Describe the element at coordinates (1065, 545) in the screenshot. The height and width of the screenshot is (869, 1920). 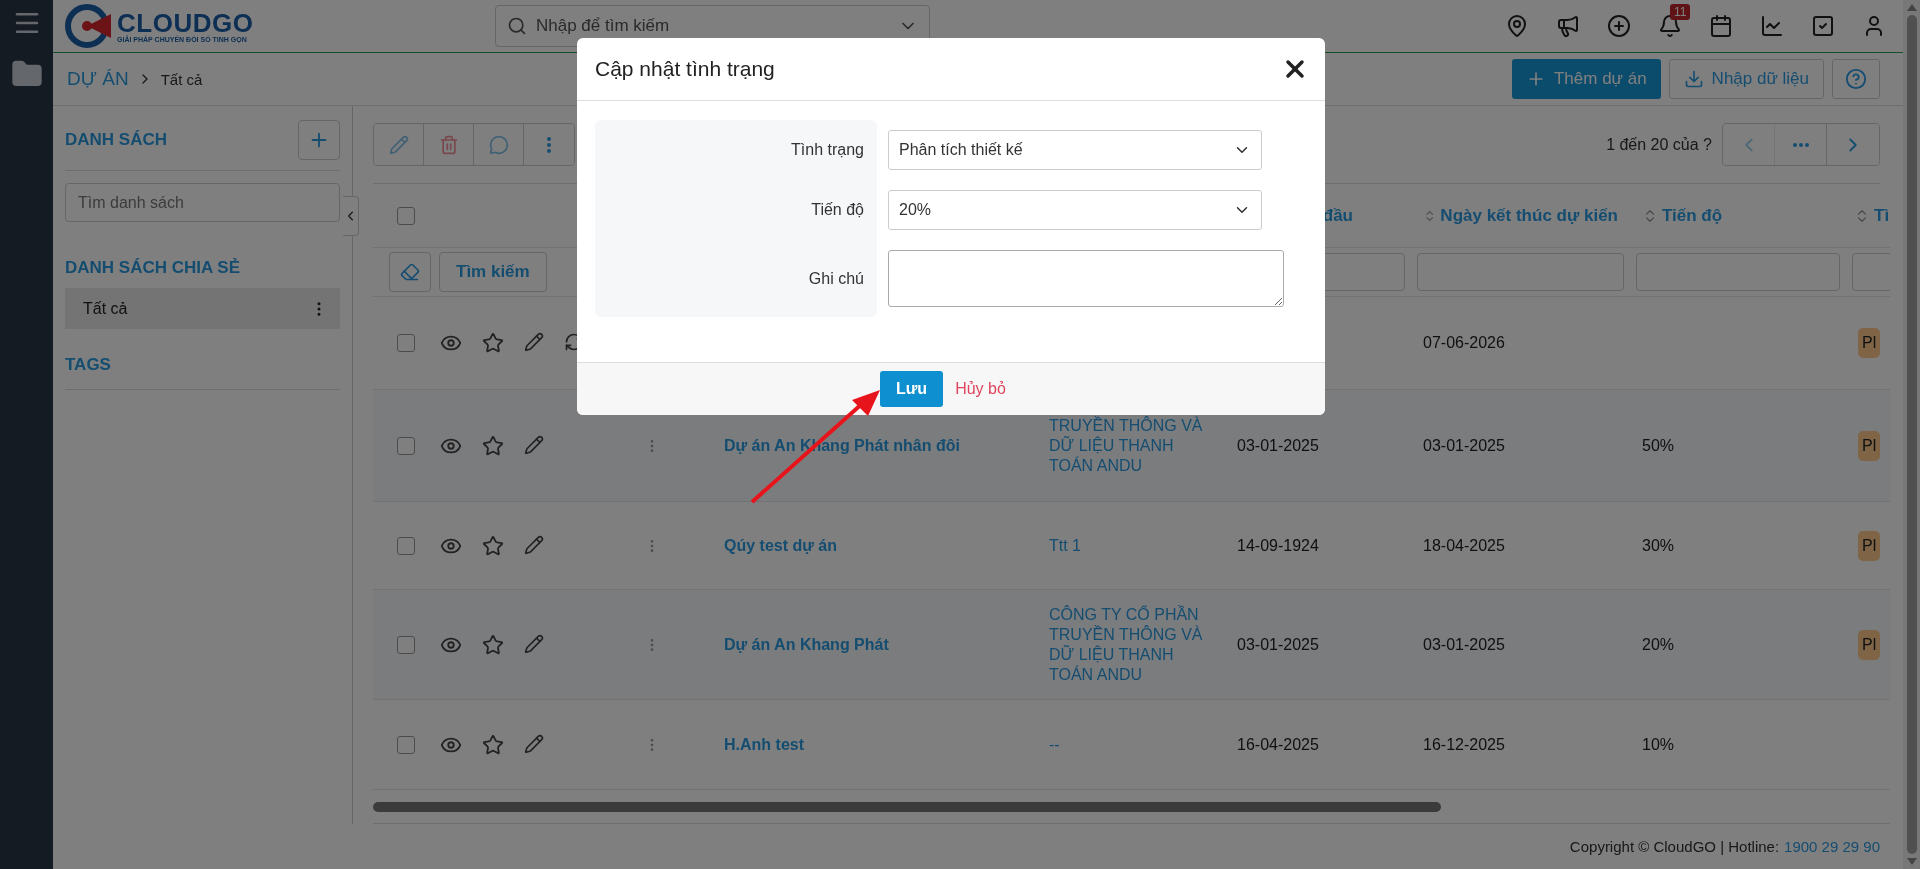
I see `company-name: Ttt 1` at that location.